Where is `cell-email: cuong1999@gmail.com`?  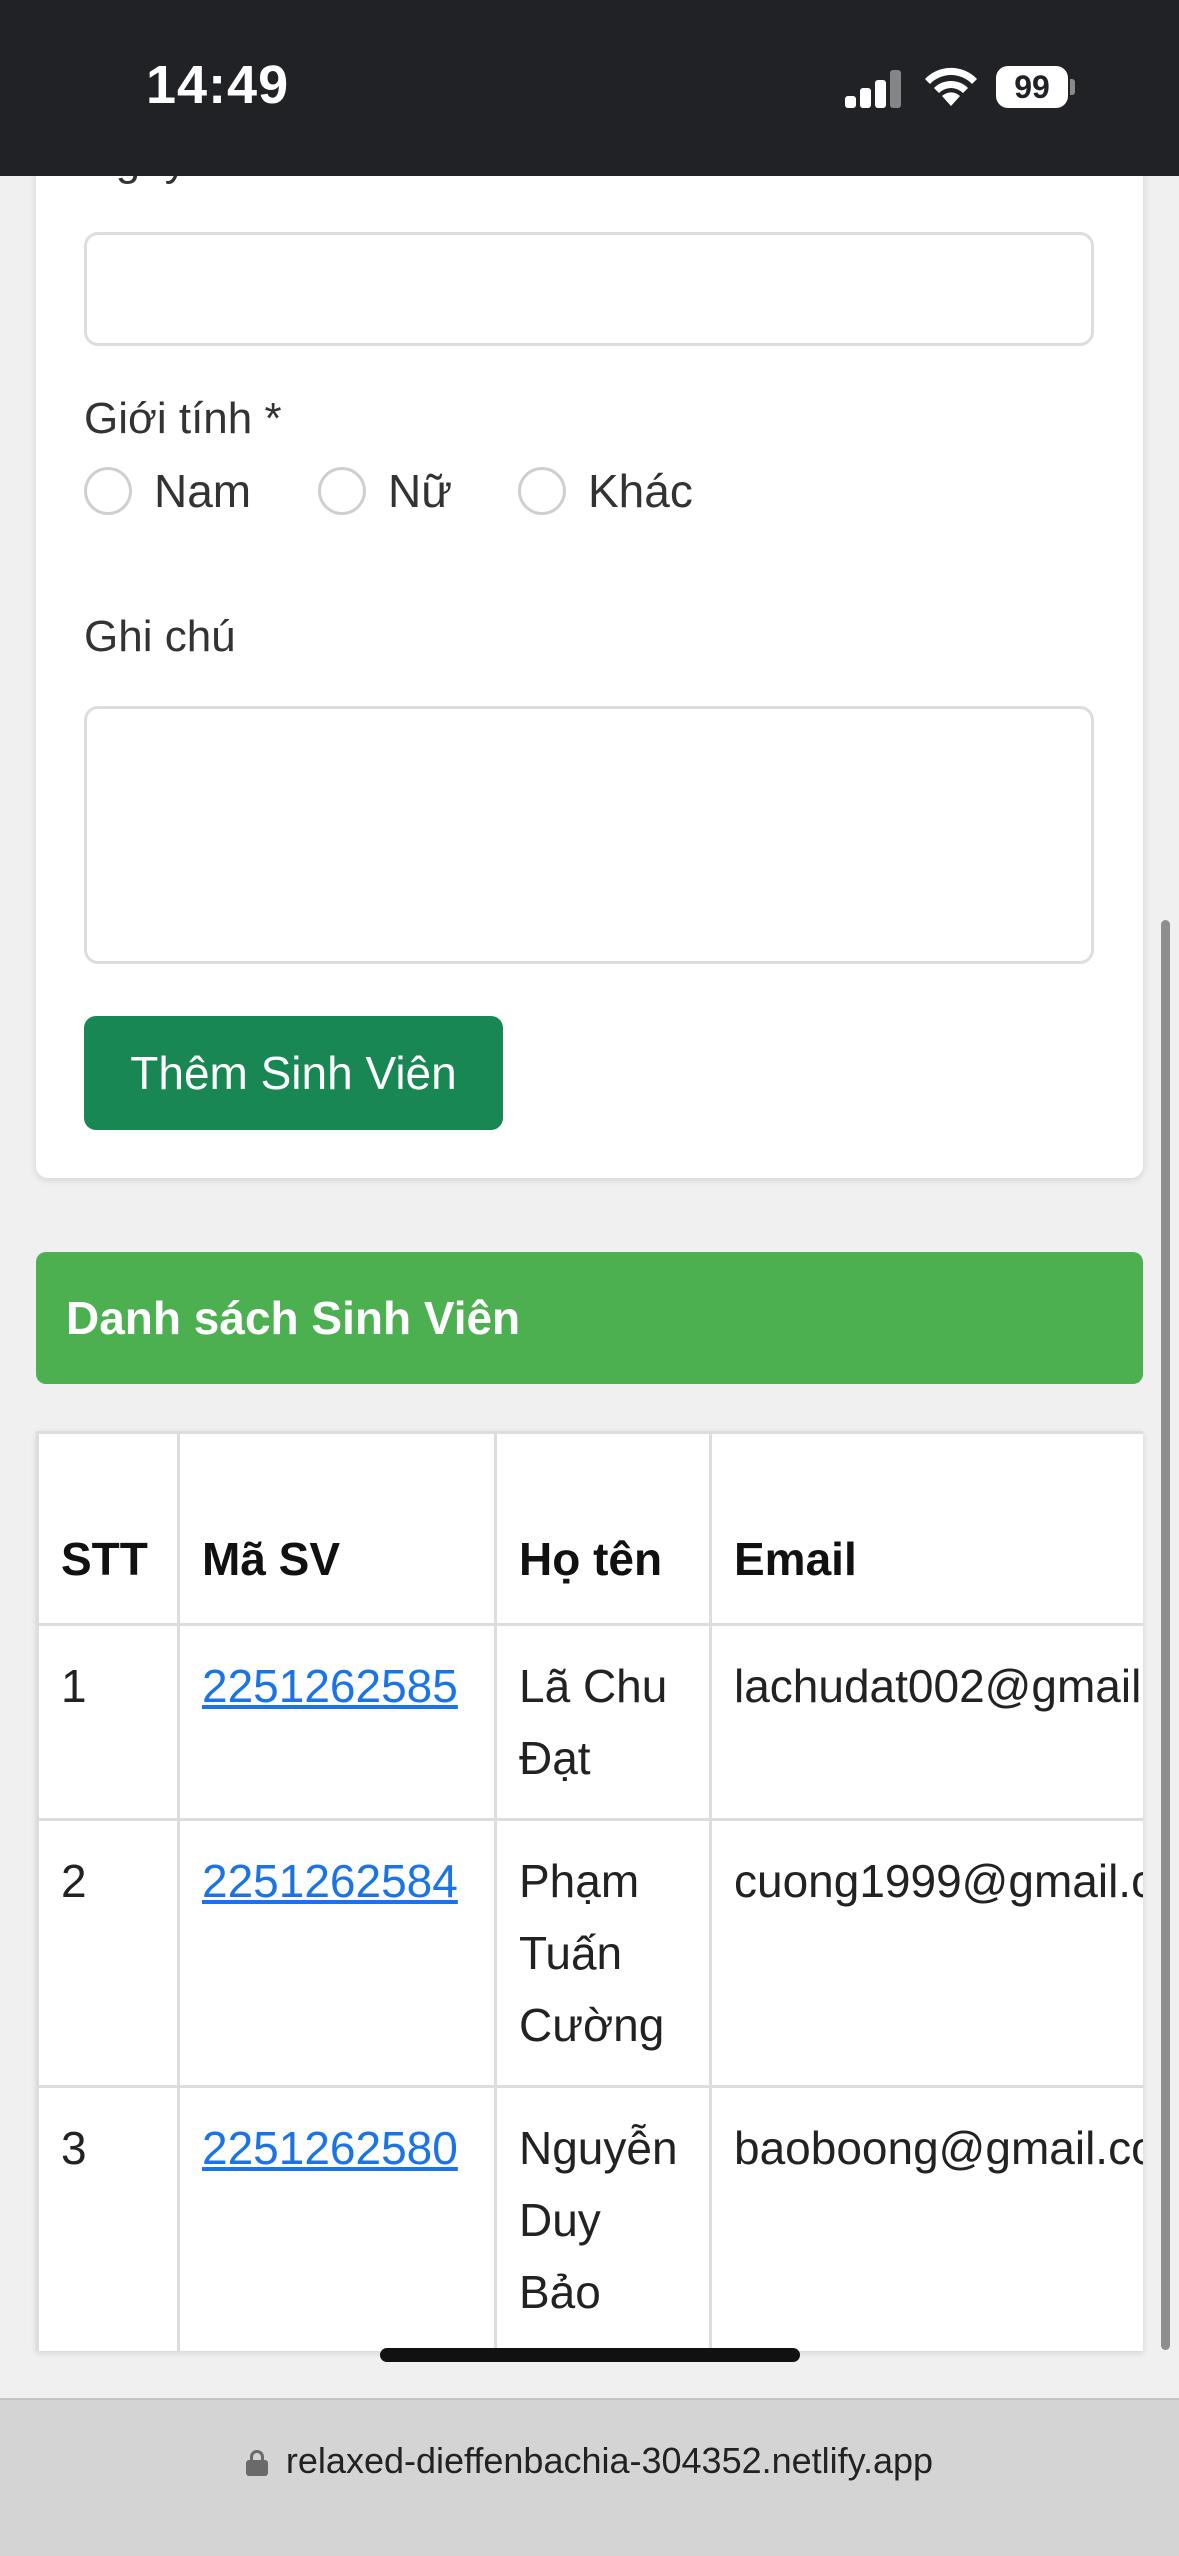
cell-email: cuong1999@gmail.com is located at coordinates (926, 1953).